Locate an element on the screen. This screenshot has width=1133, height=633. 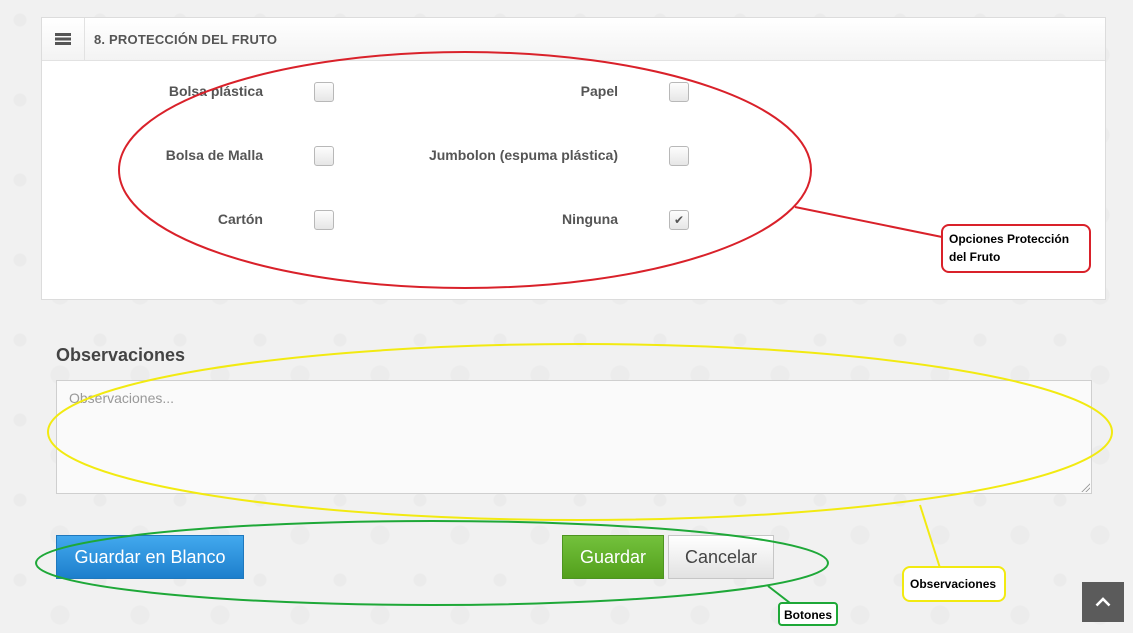
checkbox-carton is located at coordinates (324, 220).